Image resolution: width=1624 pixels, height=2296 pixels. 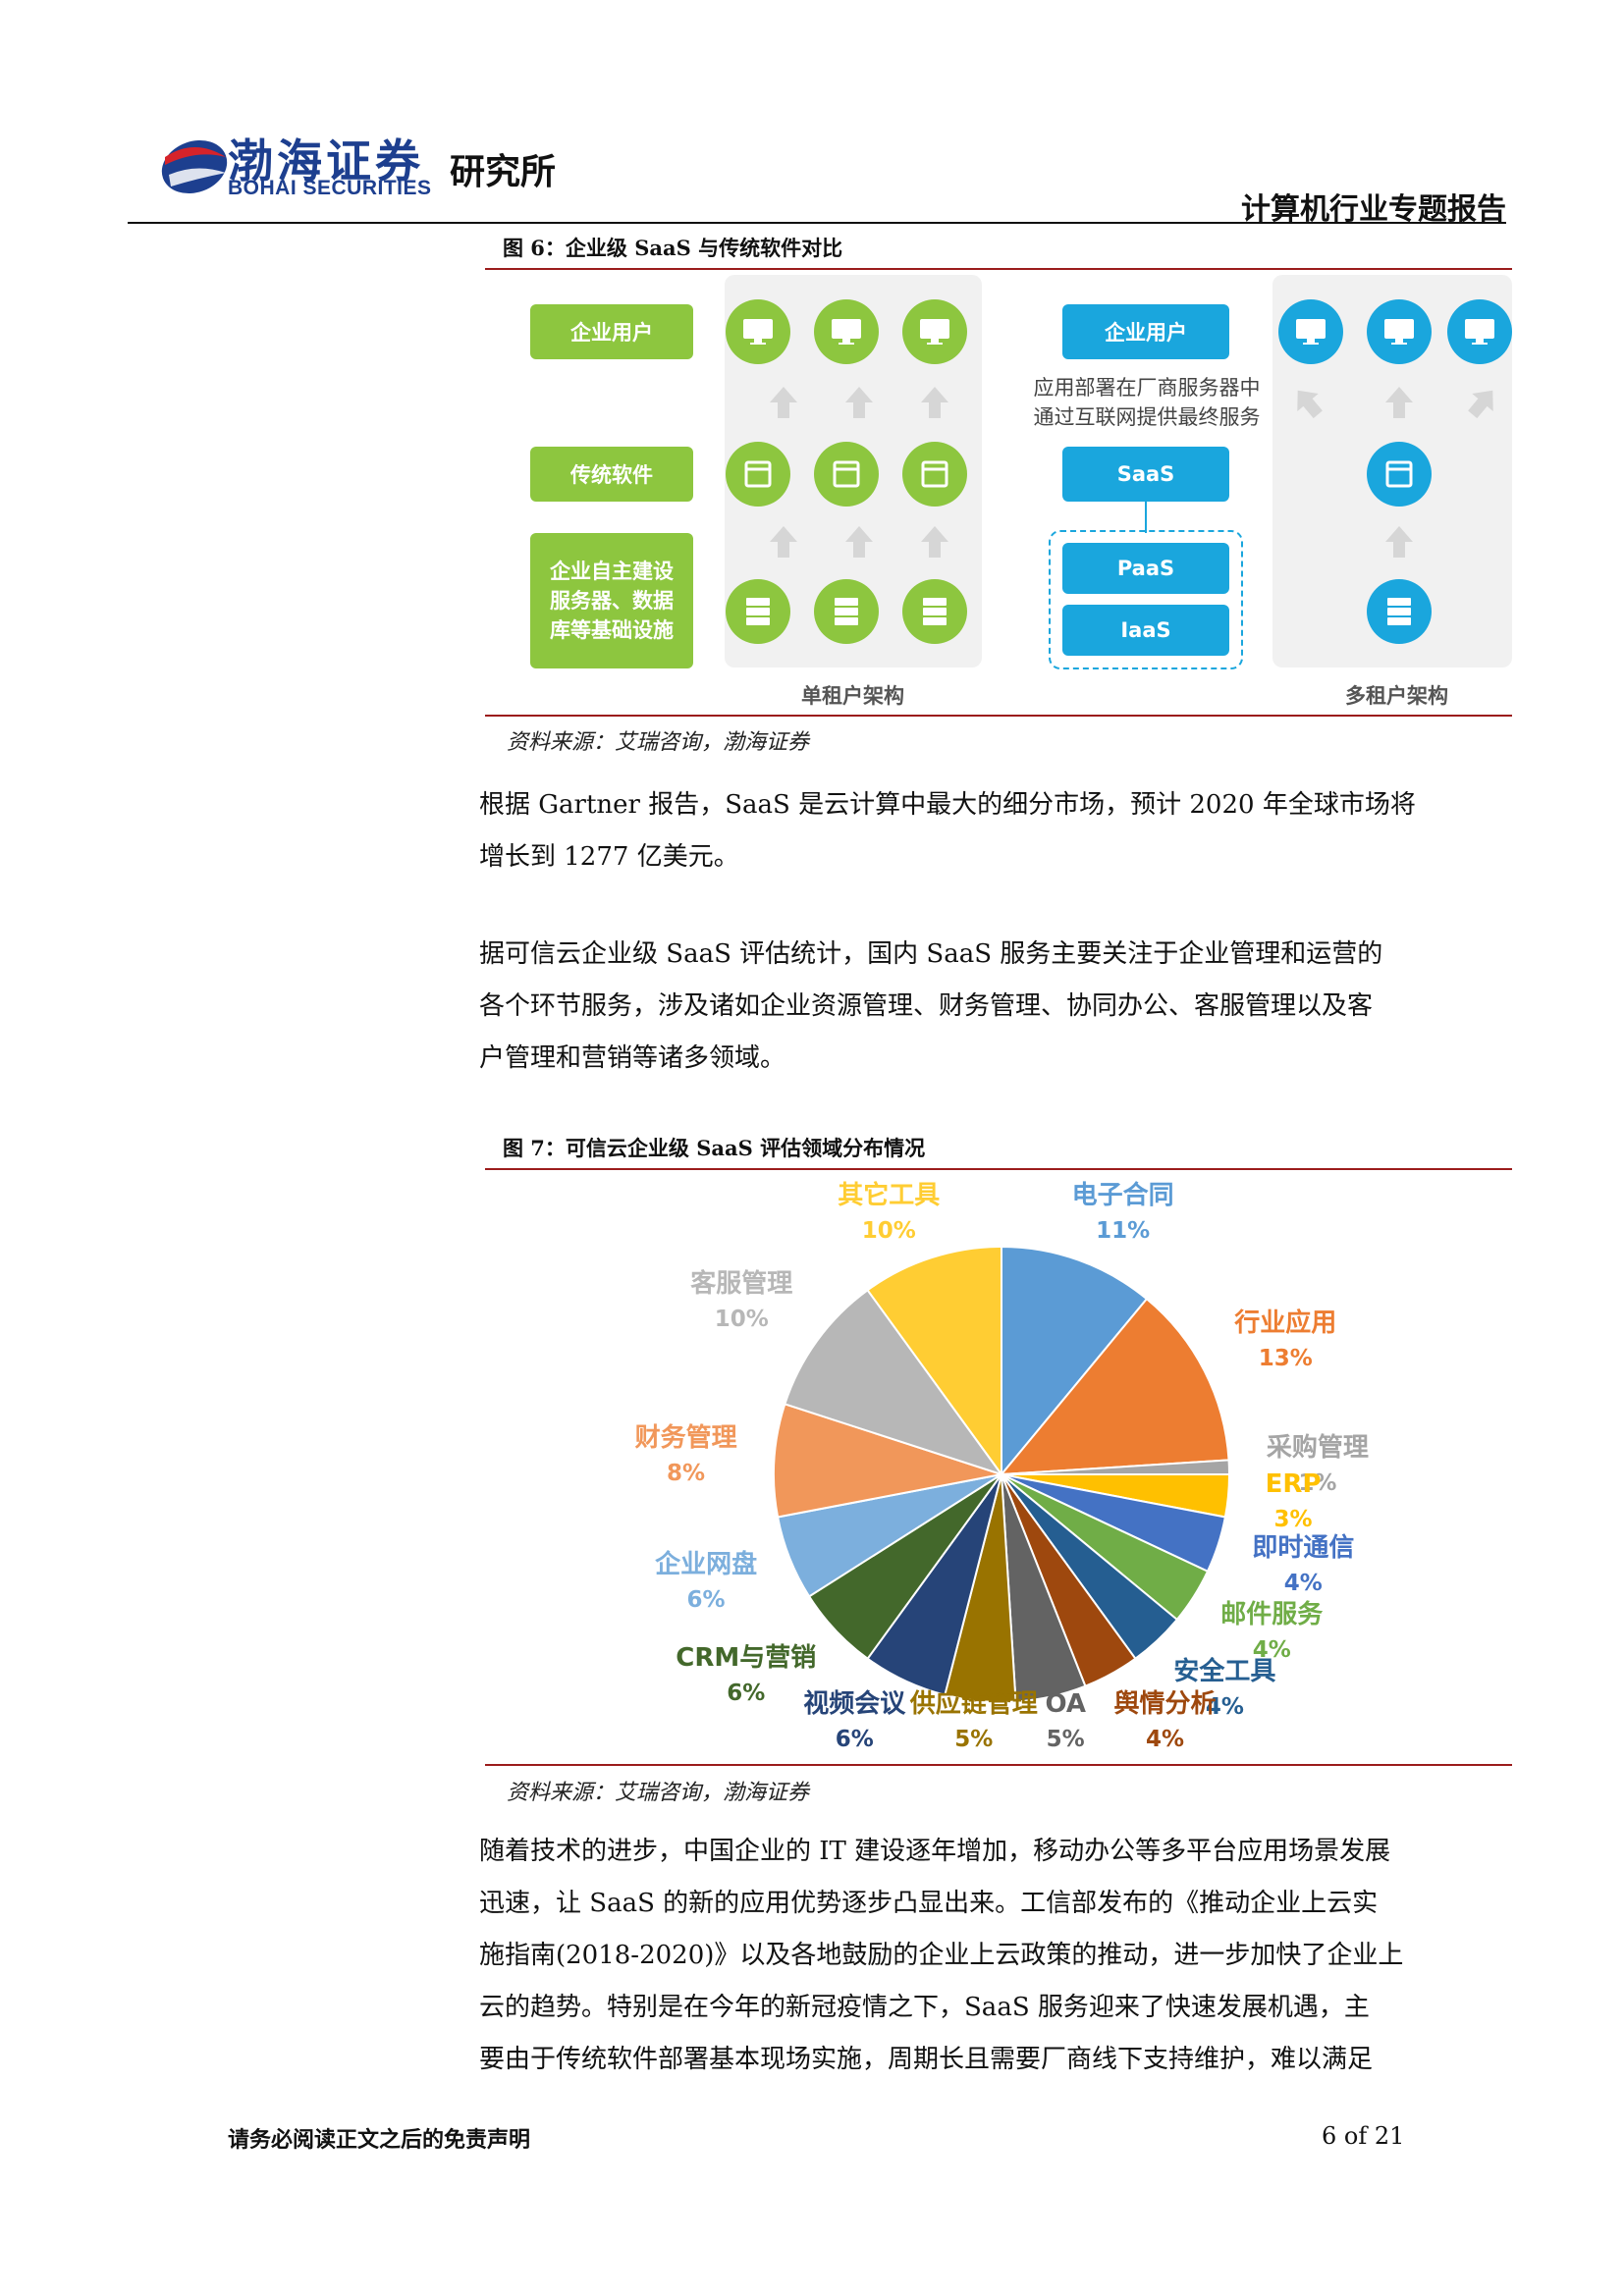 What do you see at coordinates (330, 188) in the screenshot?
I see `logo-english-name: BOHAI SECURITIES` at bounding box center [330, 188].